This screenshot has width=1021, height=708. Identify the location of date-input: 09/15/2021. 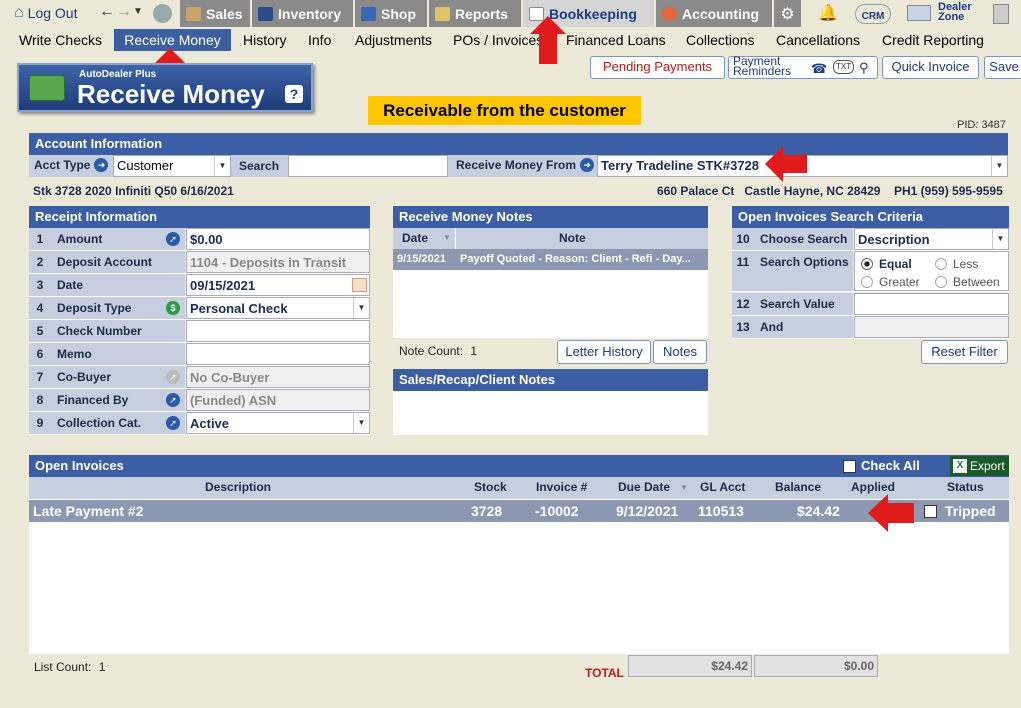
(278, 285).